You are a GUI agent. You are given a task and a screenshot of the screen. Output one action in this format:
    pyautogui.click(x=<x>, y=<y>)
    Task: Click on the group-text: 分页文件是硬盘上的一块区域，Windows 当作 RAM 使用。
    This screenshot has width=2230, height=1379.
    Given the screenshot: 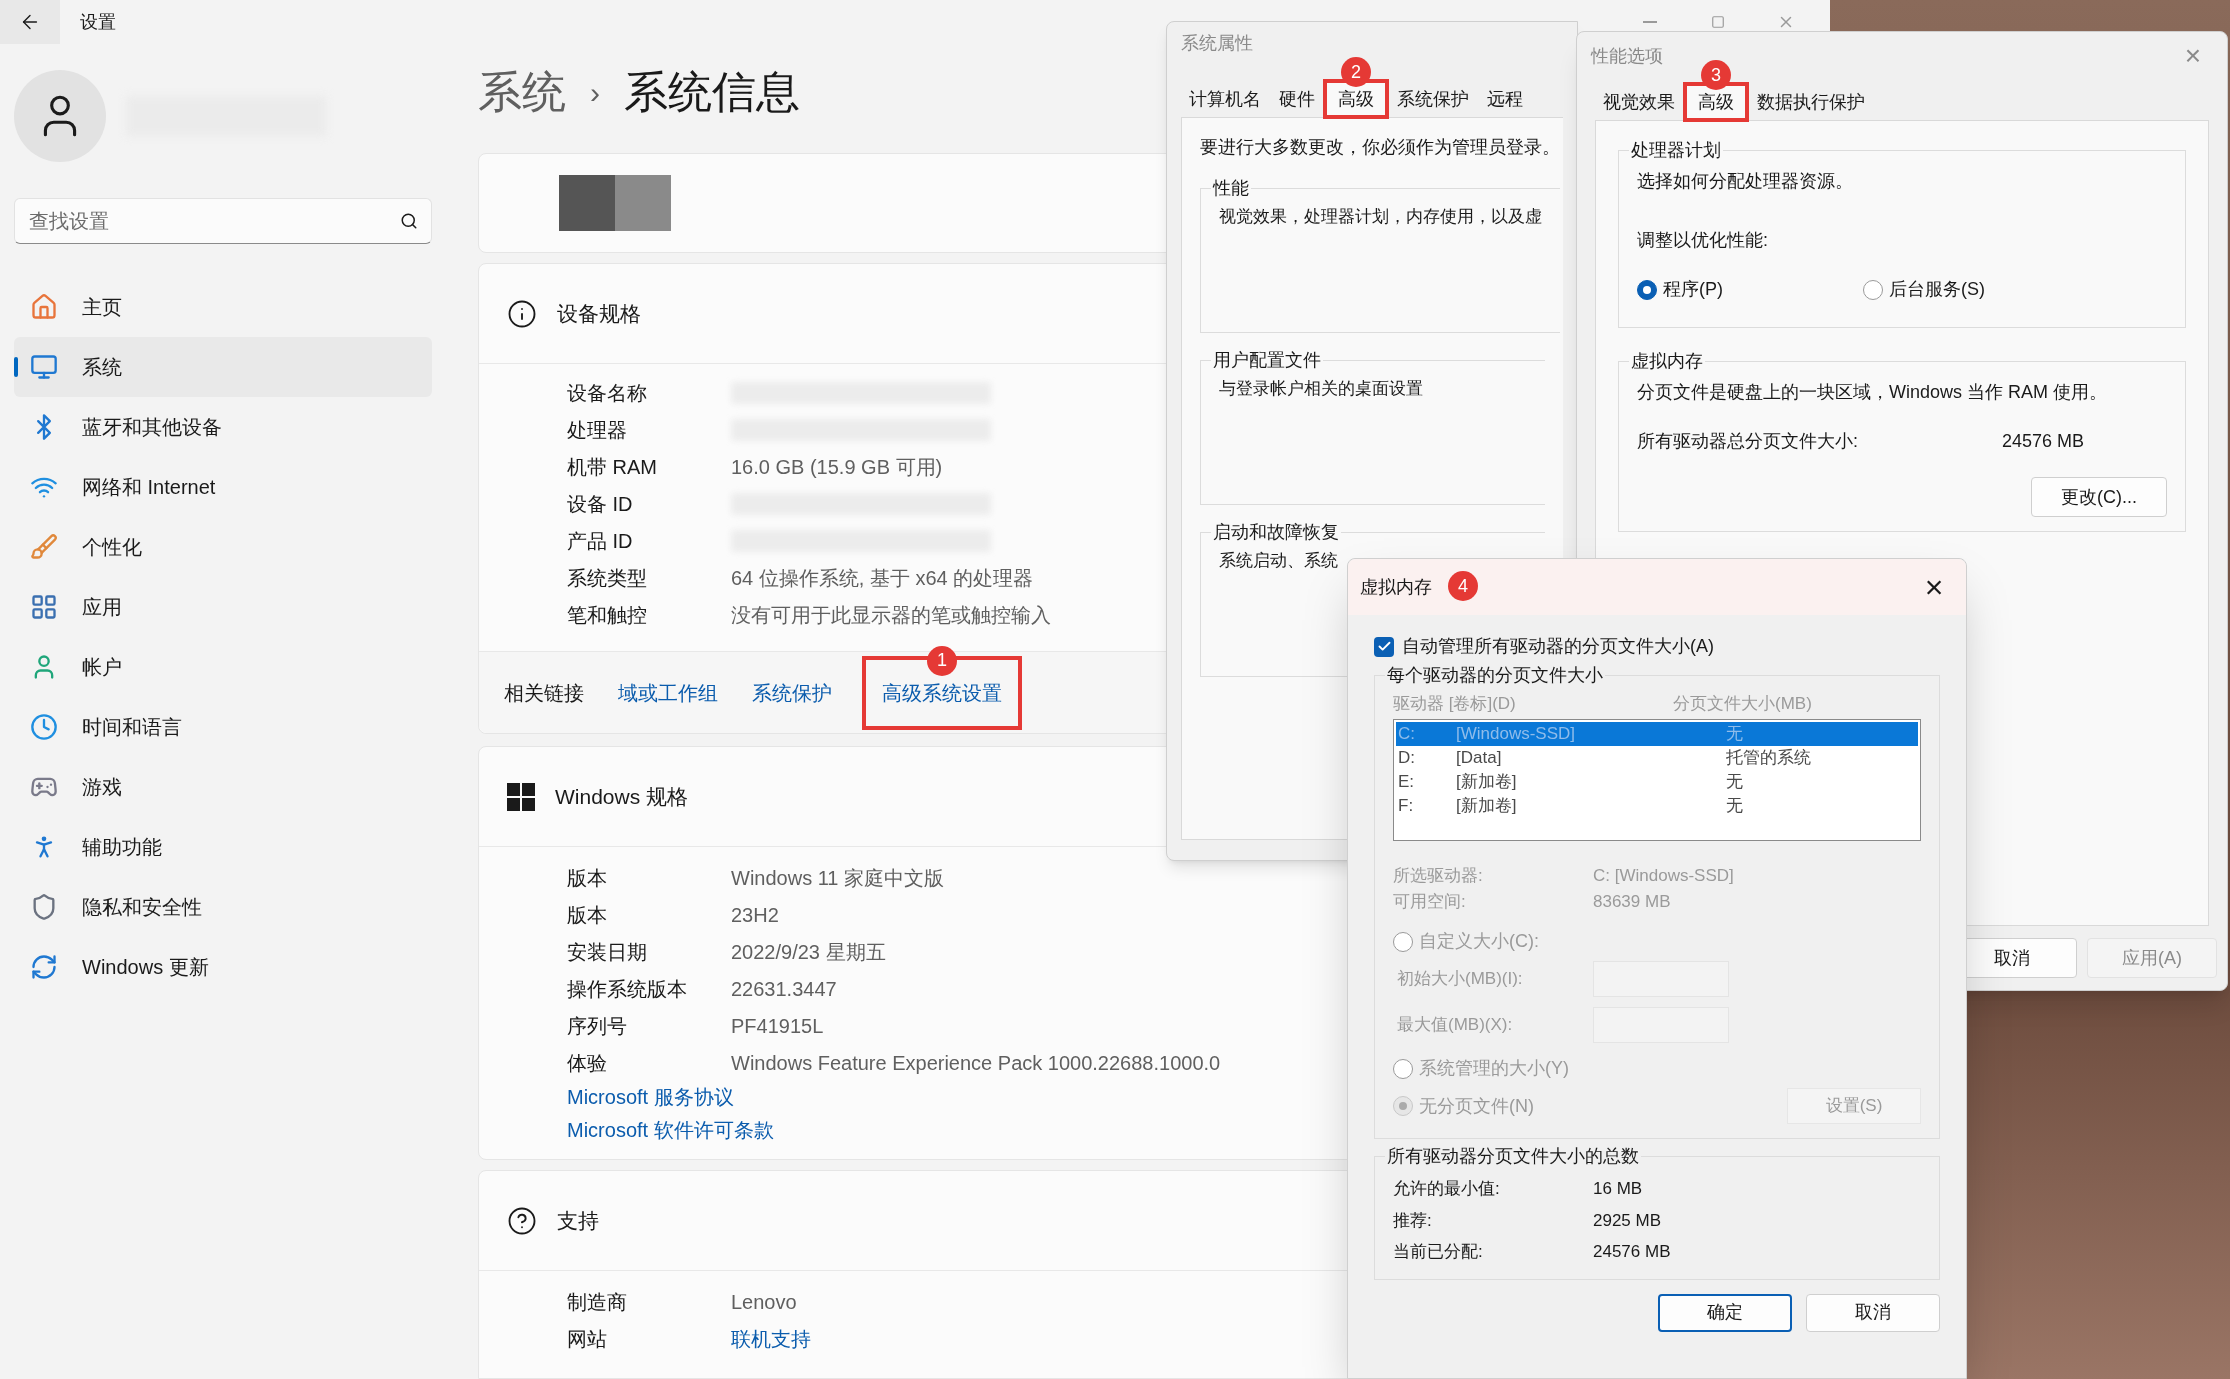 What is the action you would take?
    pyautogui.click(x=1873, y=392)
    